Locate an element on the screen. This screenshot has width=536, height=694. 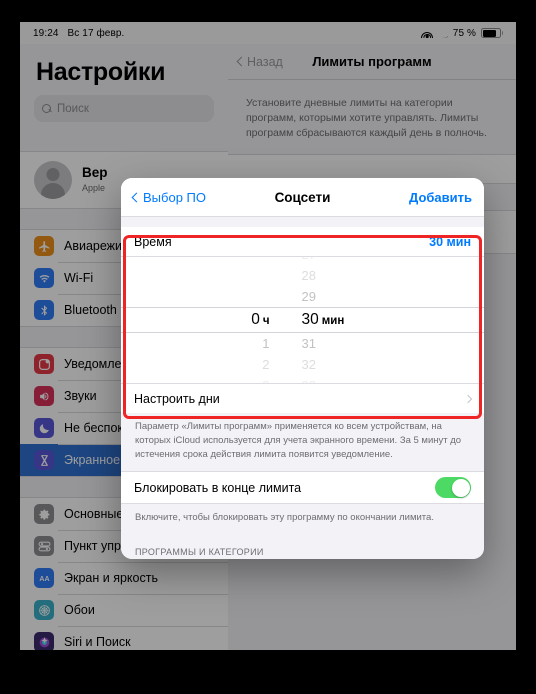
search-placeholder: Поиск is located at coordinates (73, 108).